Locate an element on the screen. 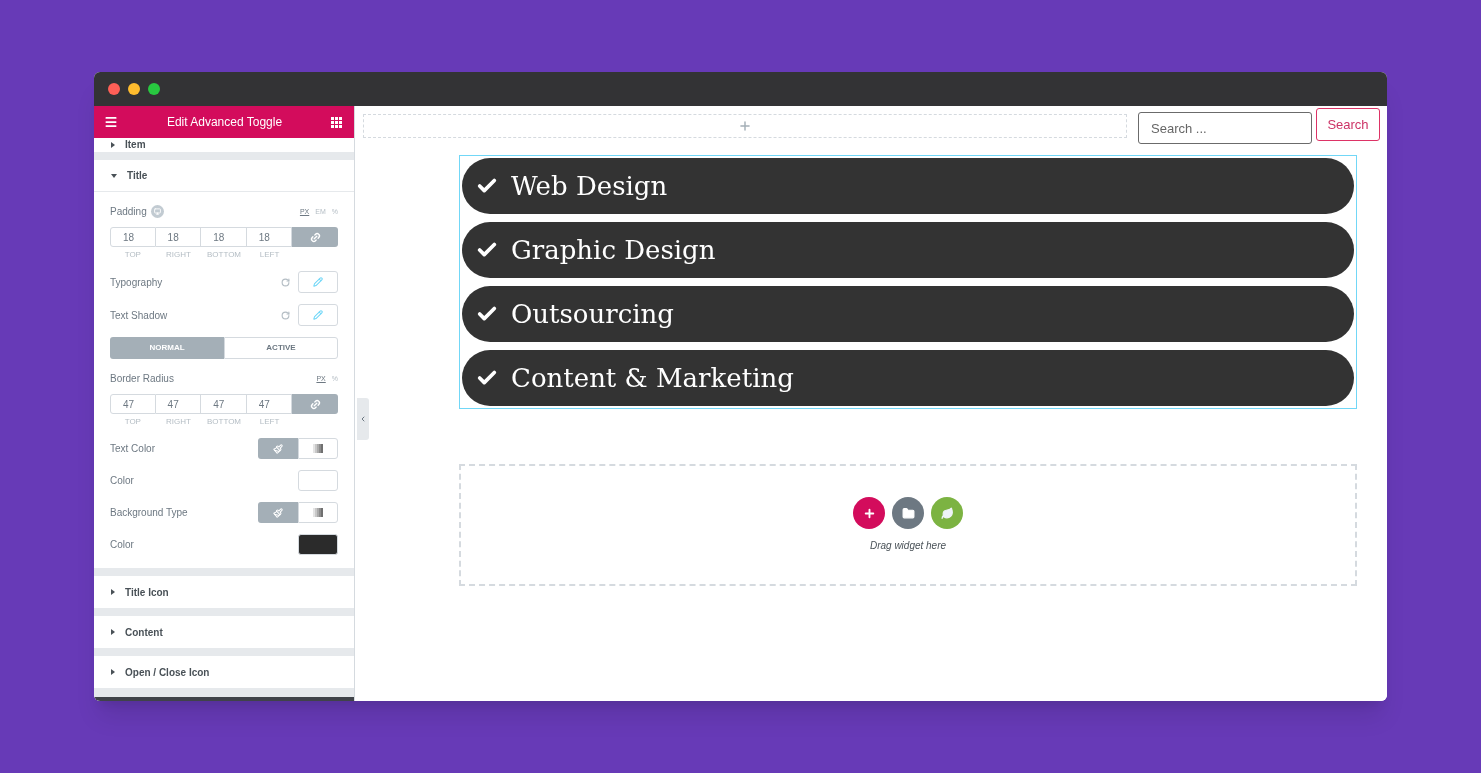 This screenshot has width=1481, height=773. control-label: Border Radius is located at coordinates (142, 378).